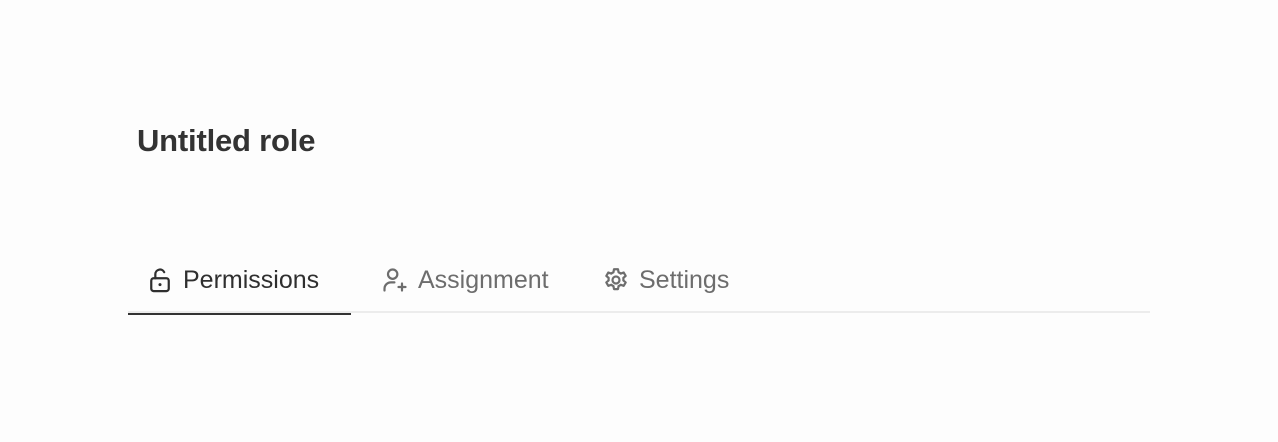  What do you see at coordinates (684, 279) in the screenshot?
I see `tab-settings-label: Settings` at bounding box center [684, 279].